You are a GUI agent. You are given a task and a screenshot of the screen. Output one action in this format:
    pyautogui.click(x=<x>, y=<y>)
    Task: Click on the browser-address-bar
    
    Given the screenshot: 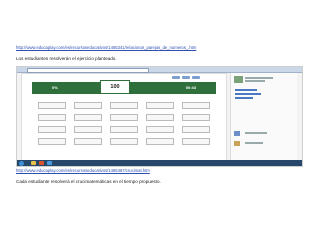 What is the action you would take?
    pyautogui.click(x=88, y=70)
    